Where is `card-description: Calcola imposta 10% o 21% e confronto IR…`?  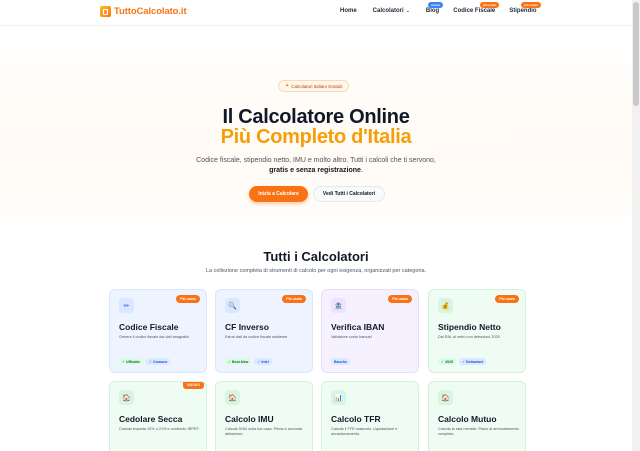 card-description: Calcola imposta 10% o 21% e confronto IR… is located at coordinates (159, 429).